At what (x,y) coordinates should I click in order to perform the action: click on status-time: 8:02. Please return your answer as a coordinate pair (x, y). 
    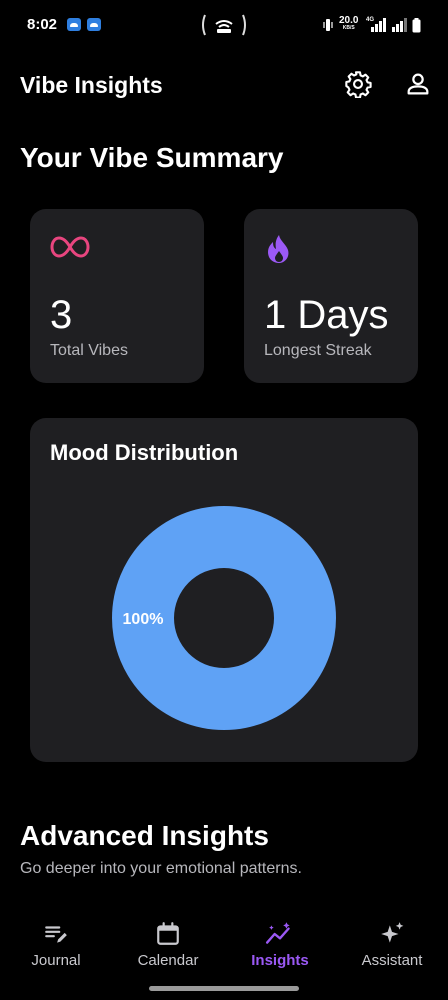
    Looking at the image, I should click on (42, 24).